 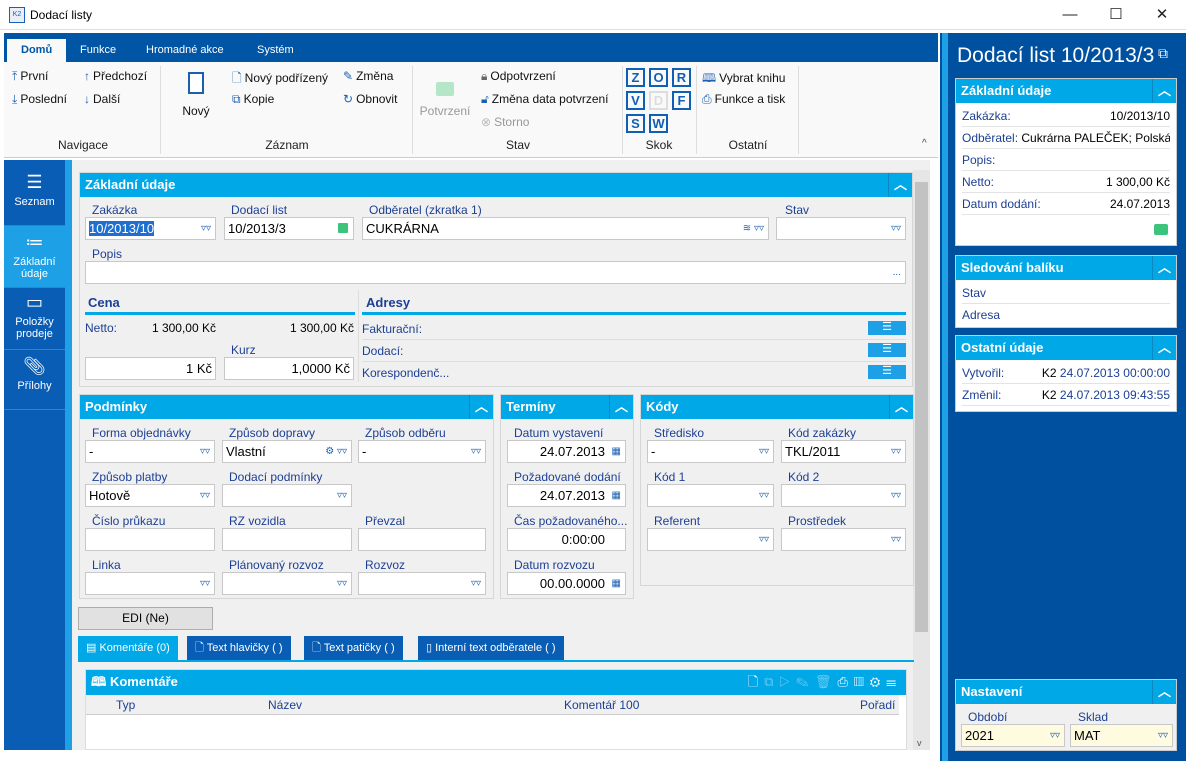 What do you see at coordinates (34, 257) in the screenshot?
I see `nav-zakladni-udaje: ≔ Základní údaje` at bounding box center [34, 257].